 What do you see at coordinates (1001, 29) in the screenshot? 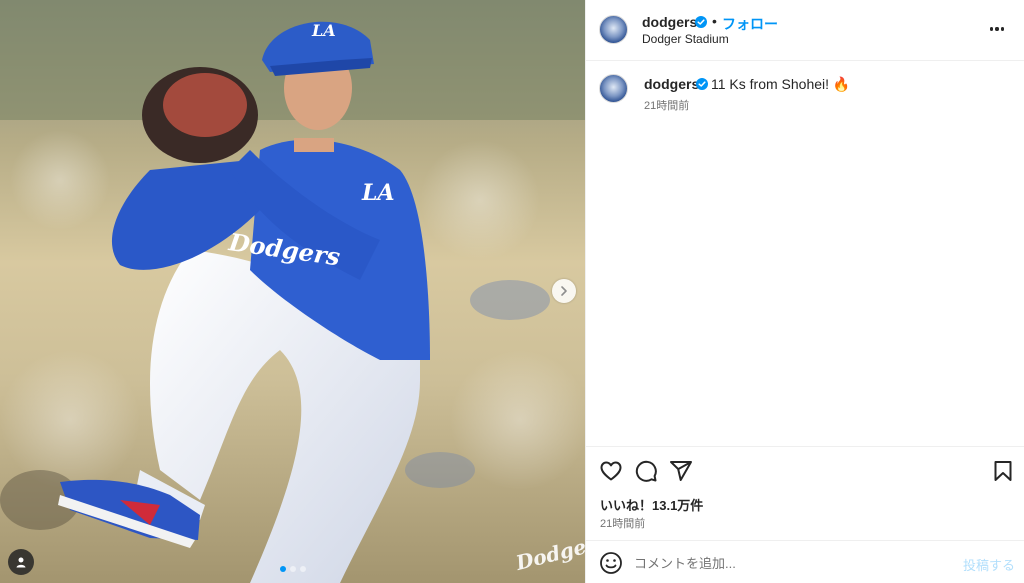
I see `more-options-button` at bounding box center [1001, 29].